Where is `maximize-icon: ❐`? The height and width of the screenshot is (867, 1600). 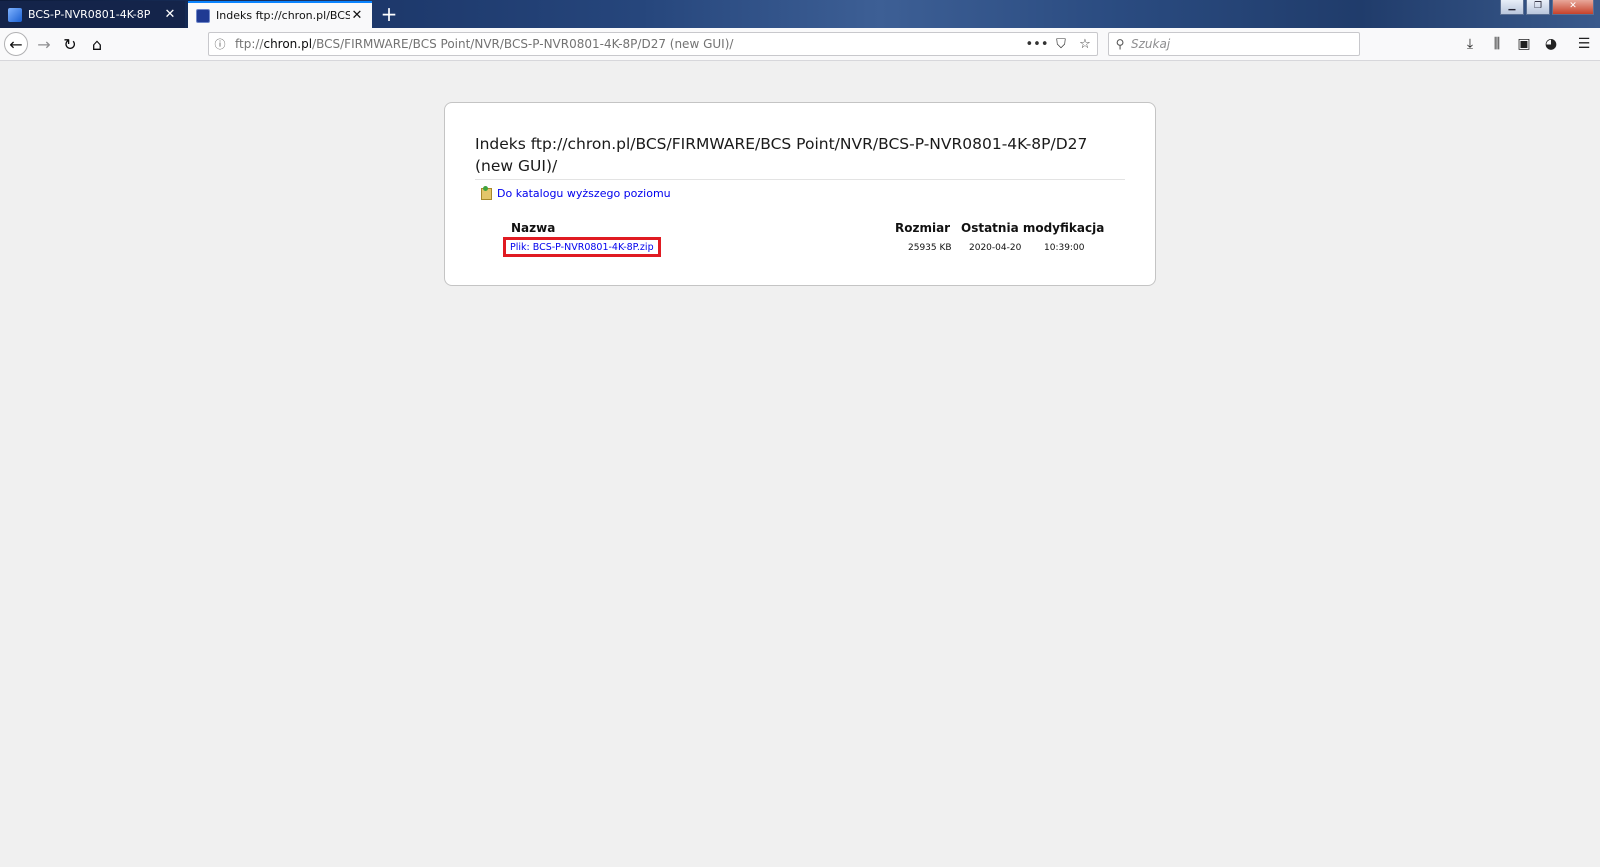
maximize-icon: ❐ is located at coordinates (1538, 7).